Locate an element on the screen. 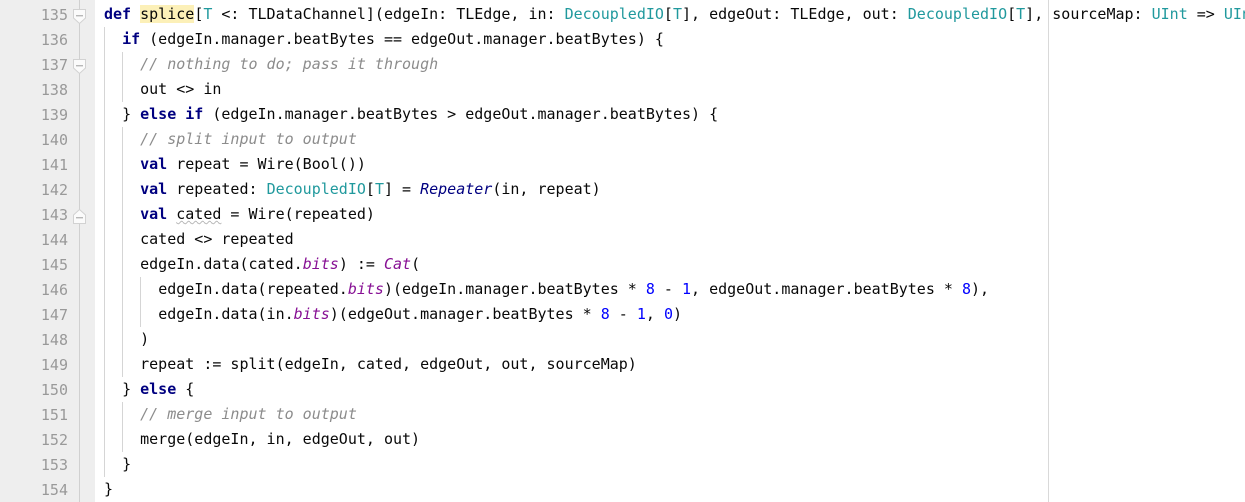 The image size is (1245, 502). code-text: // nothing to do; pass it through is located at coordinates (271, 64).